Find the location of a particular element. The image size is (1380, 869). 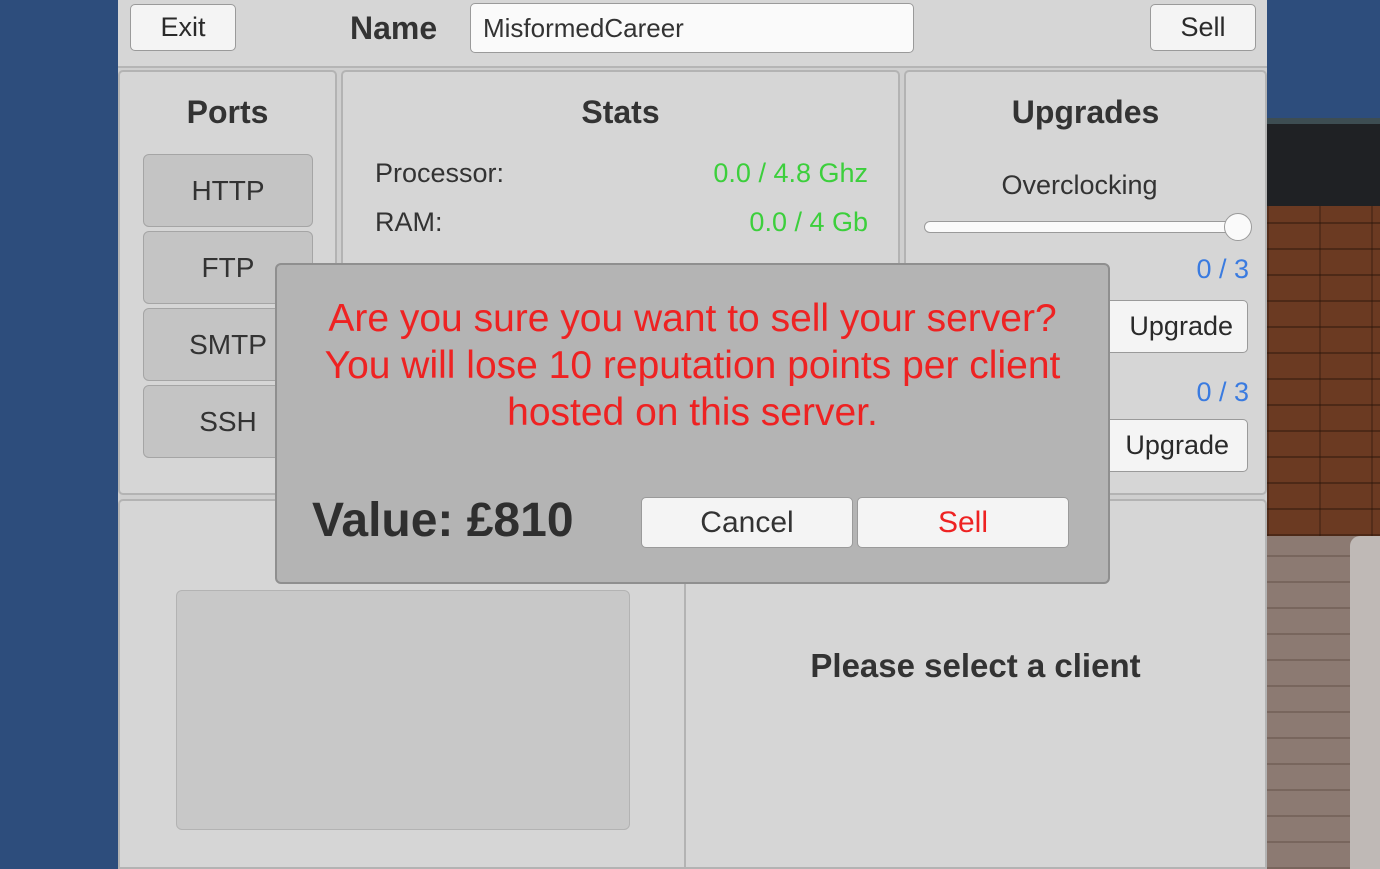

name-label: Name is located at coordinates (394, 28).